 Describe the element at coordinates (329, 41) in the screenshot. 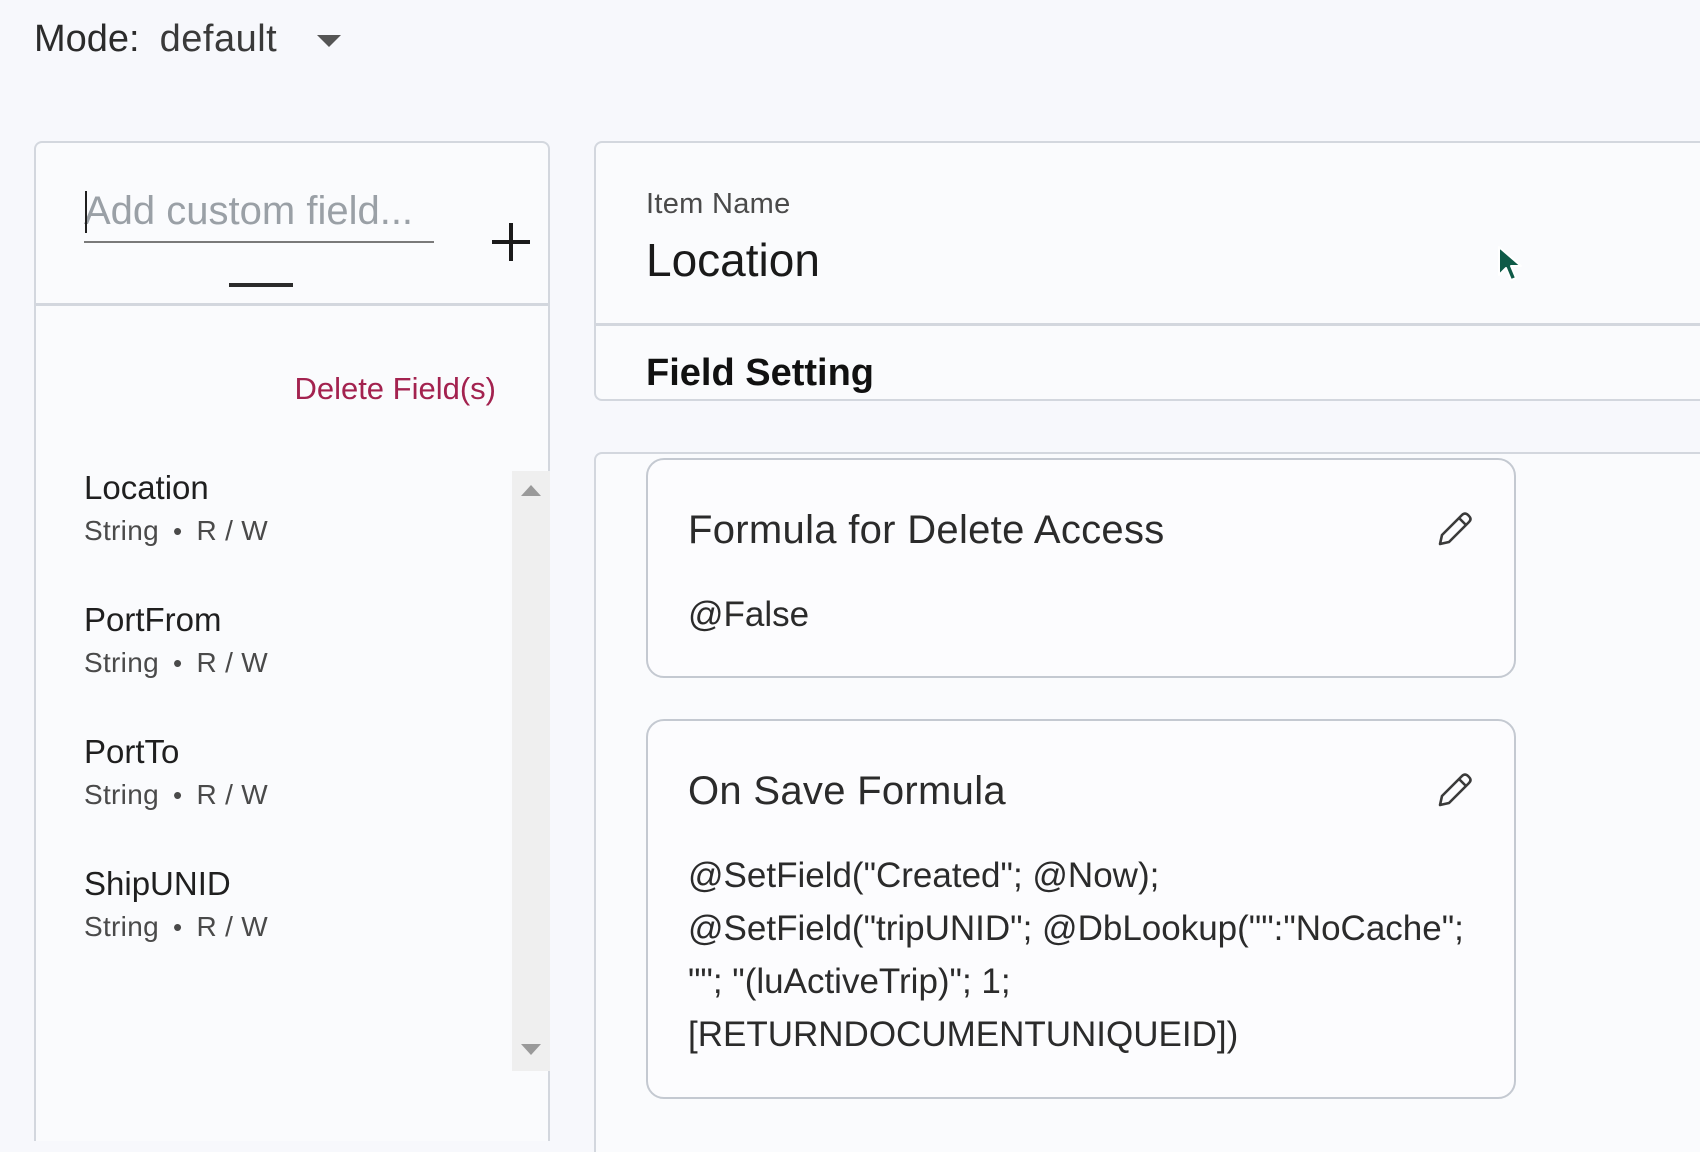

I see `caret-down-icon` at that location.